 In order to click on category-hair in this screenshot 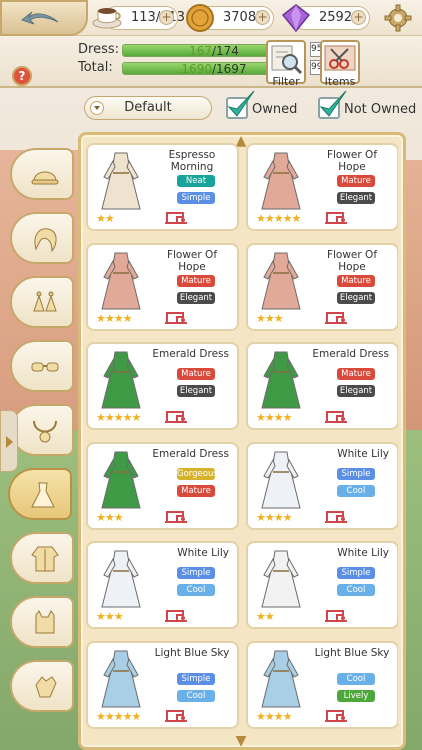, I will do `click(42, 238)`.